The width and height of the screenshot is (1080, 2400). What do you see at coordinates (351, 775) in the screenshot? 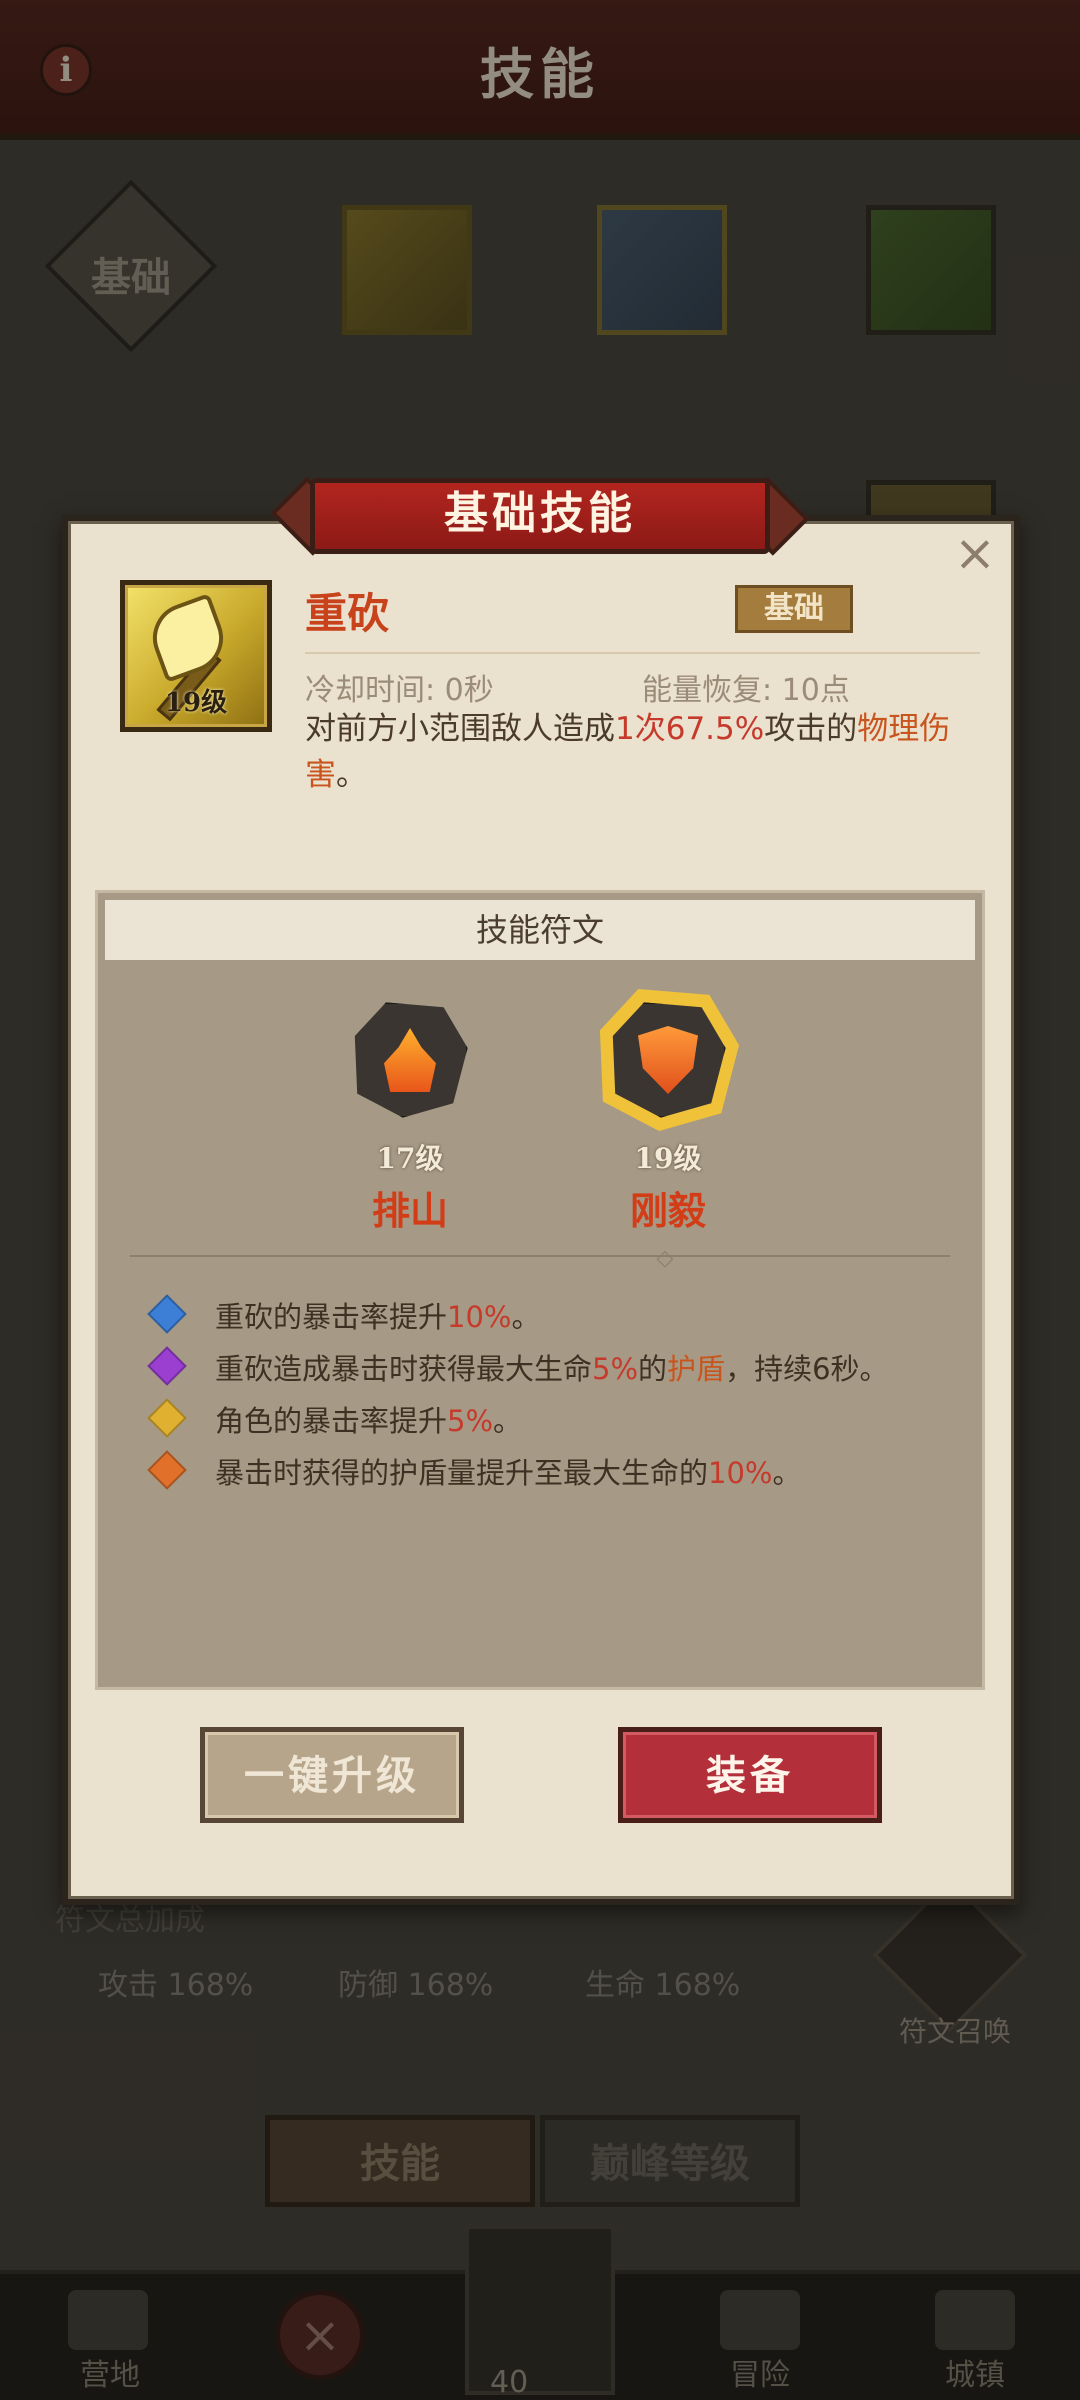
I see `desc-end: 。` at bounding box center [351, 775].